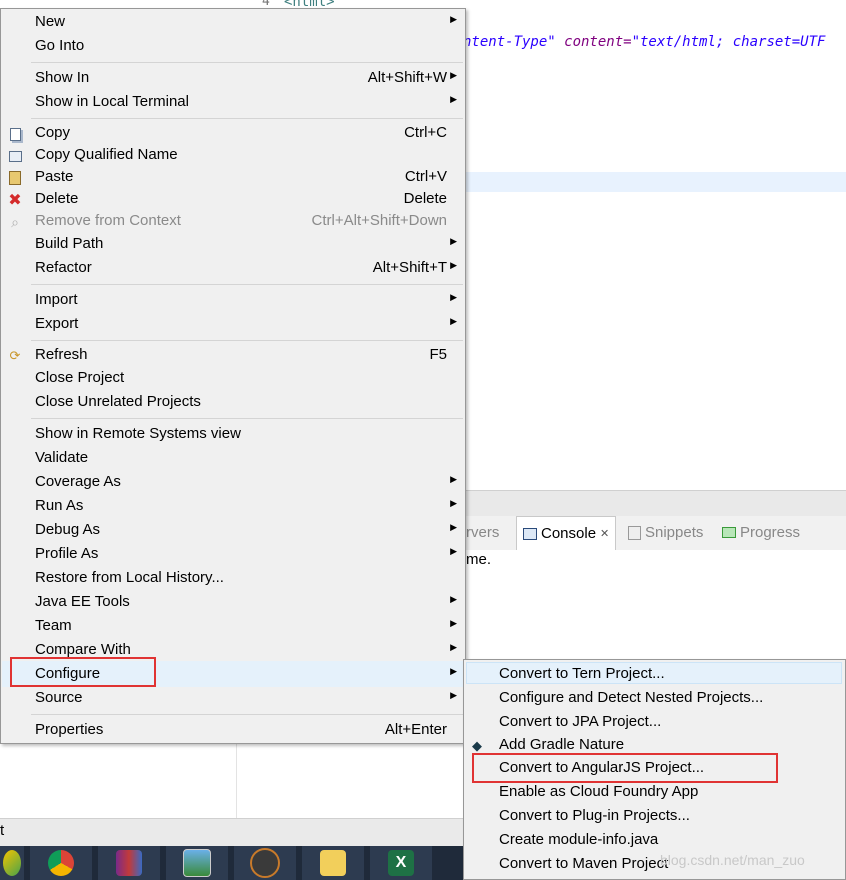 The image size is (846, 880). Describe the element at coordinates (83, 672) in the screenshot. I see `annotation-box-configure` at that location.